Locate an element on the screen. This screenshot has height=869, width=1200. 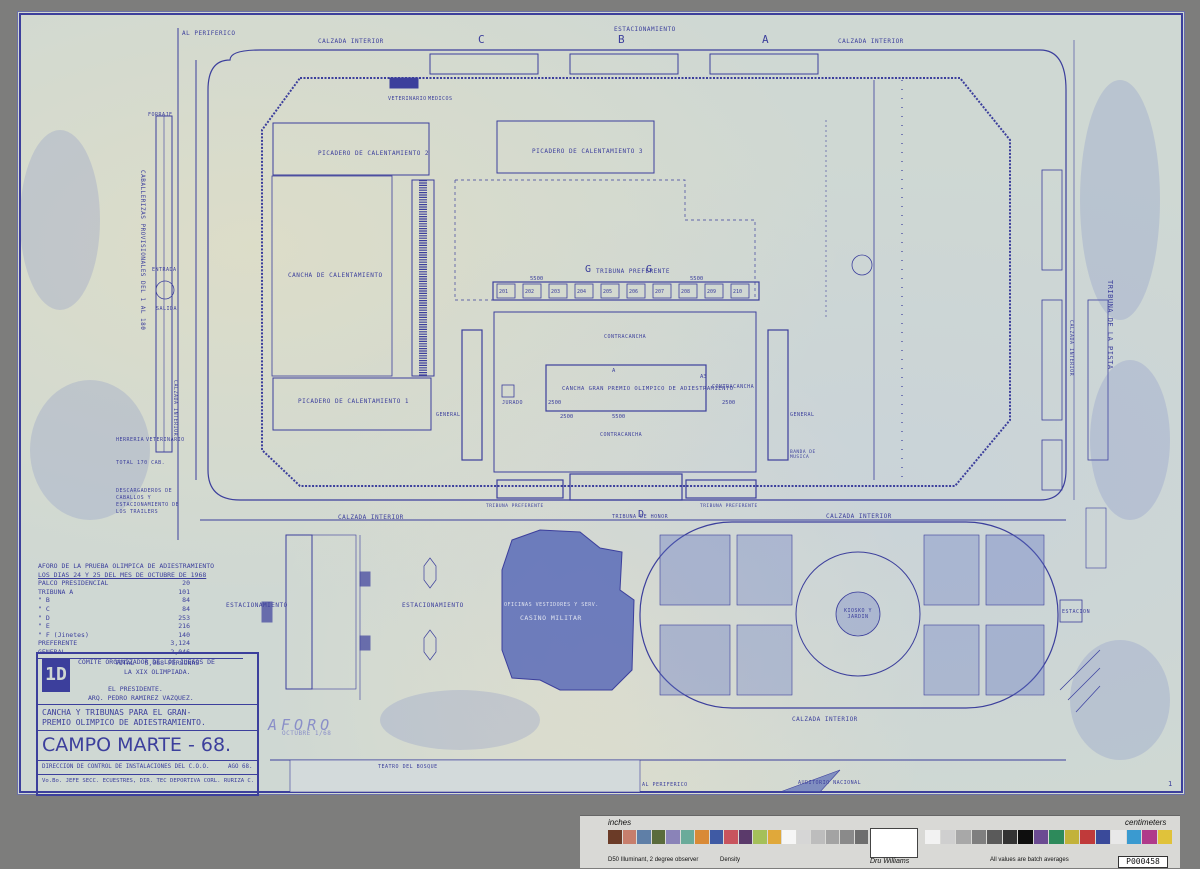
aforo-row-label: " C is located at coordinates (44, 608).